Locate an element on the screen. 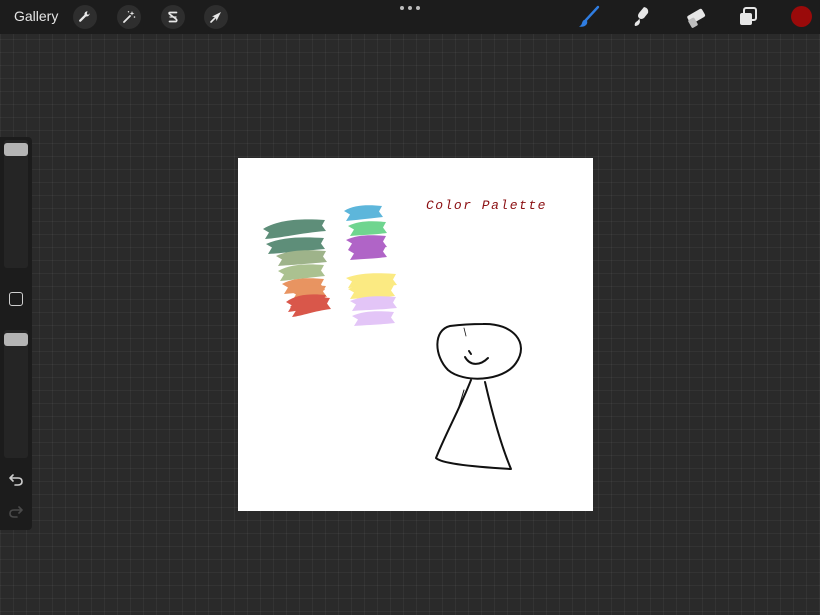 This screenshot has width=820, height=615. eraser-tool-button is located at coordinates (696, 17).